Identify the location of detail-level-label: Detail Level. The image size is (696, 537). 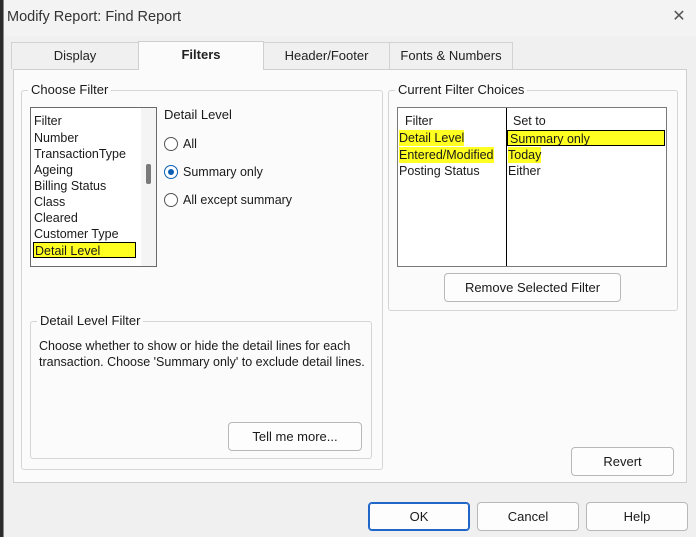
(198, 114).